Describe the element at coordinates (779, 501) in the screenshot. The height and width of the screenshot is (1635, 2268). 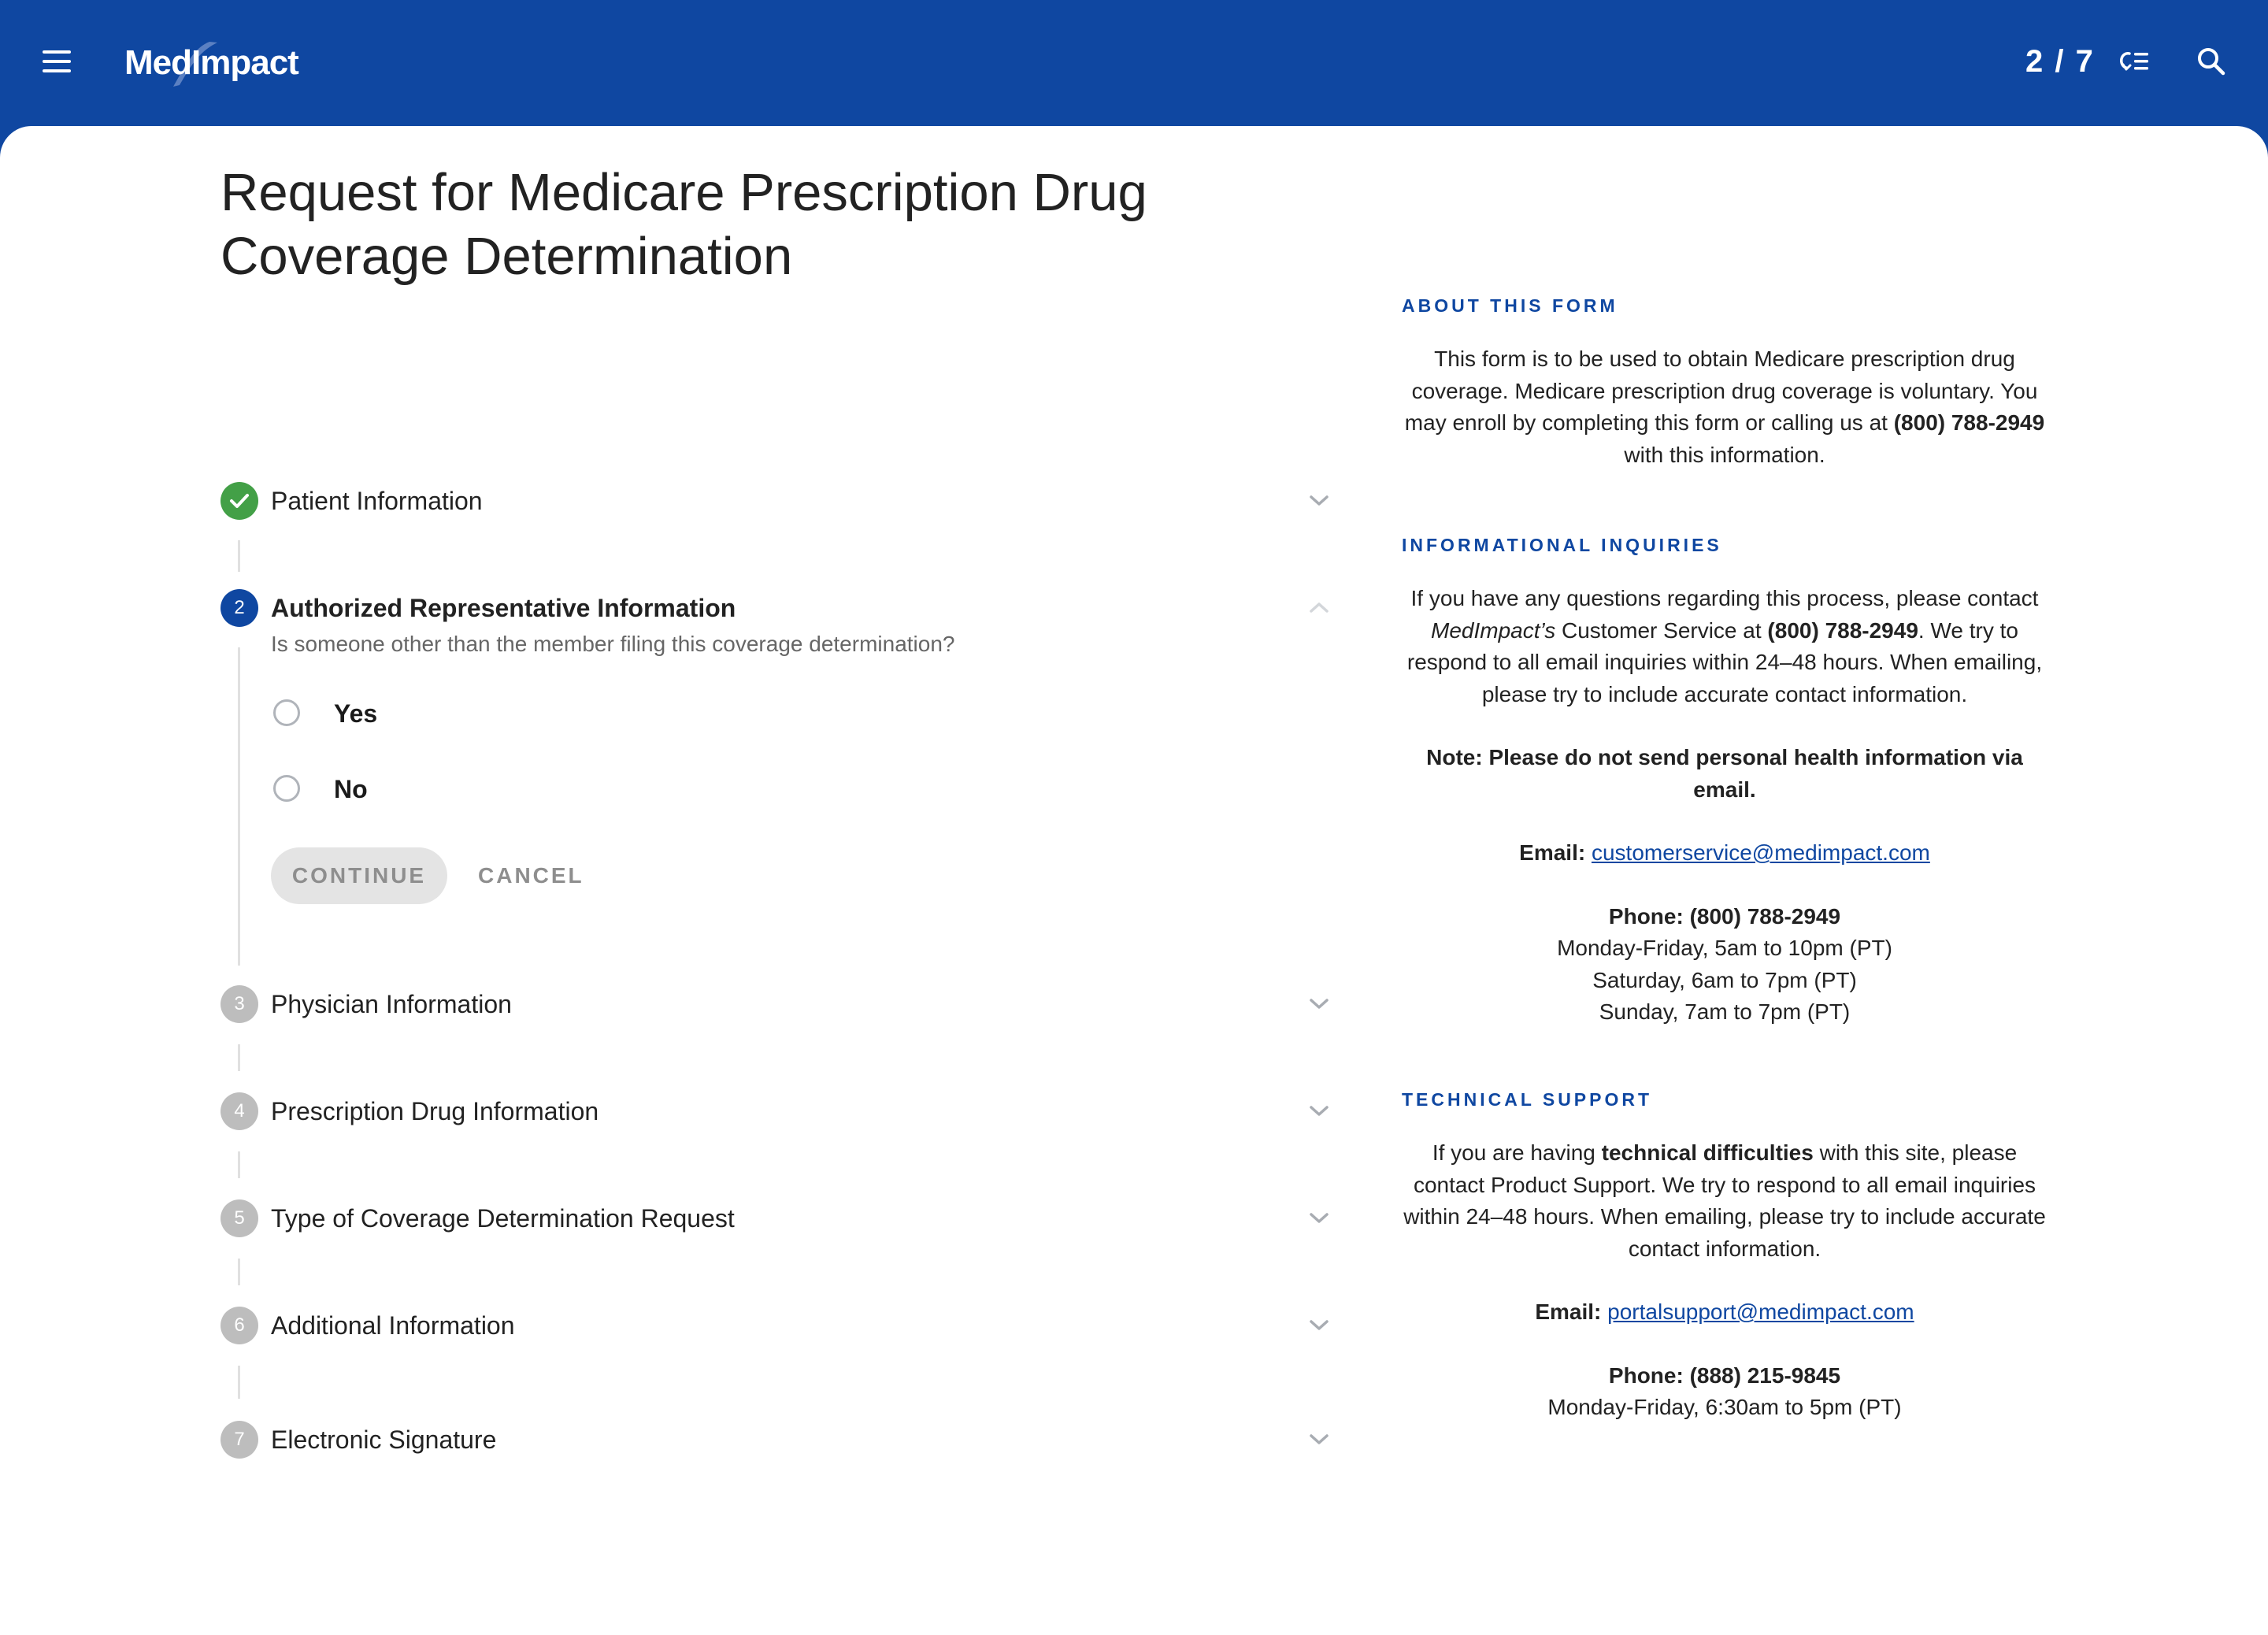
I see `step-patient-information: Patient Information` at that location.